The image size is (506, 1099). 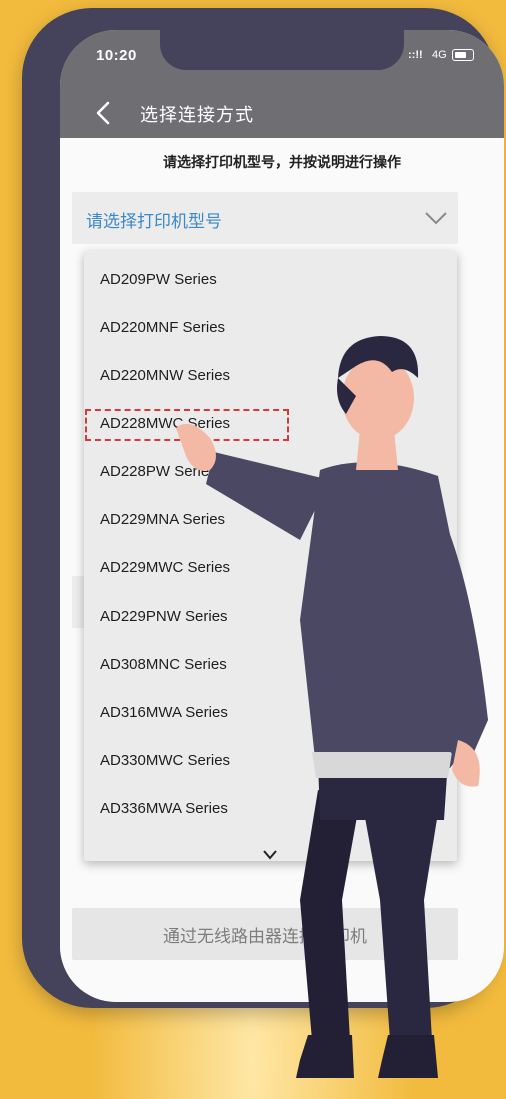 What do you see at coordinates (197, 115) in the screenshot?
I see `page-title: 选择连接方式` at bounding box center [197, 115].